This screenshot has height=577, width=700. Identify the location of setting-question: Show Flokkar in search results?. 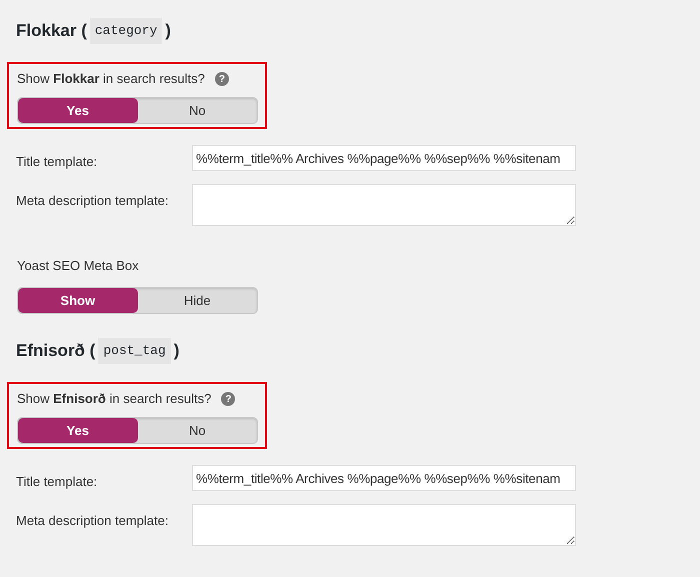
(111, 79).